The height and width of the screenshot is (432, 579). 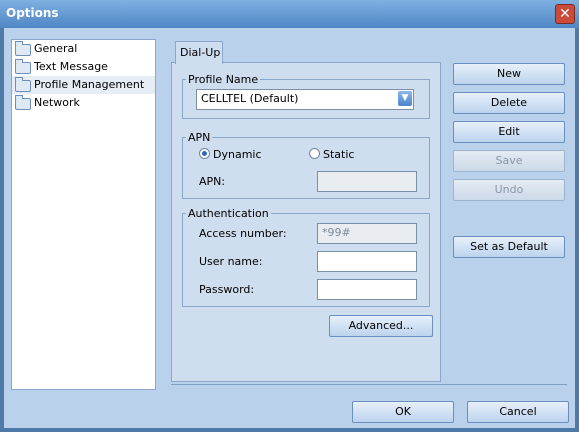 I want to click on user-name-label: User name:, so click(x=231, y=261).